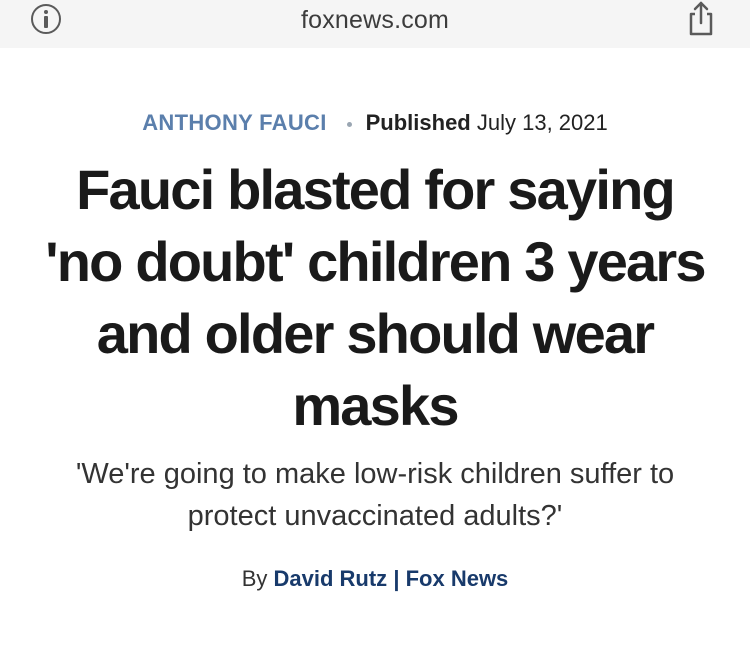 This screenshot has width=750, height=665. What do you see at coordinates (418, 122) in the screenshot?
I see `published-label: Published` at bounding box center [418, 122].